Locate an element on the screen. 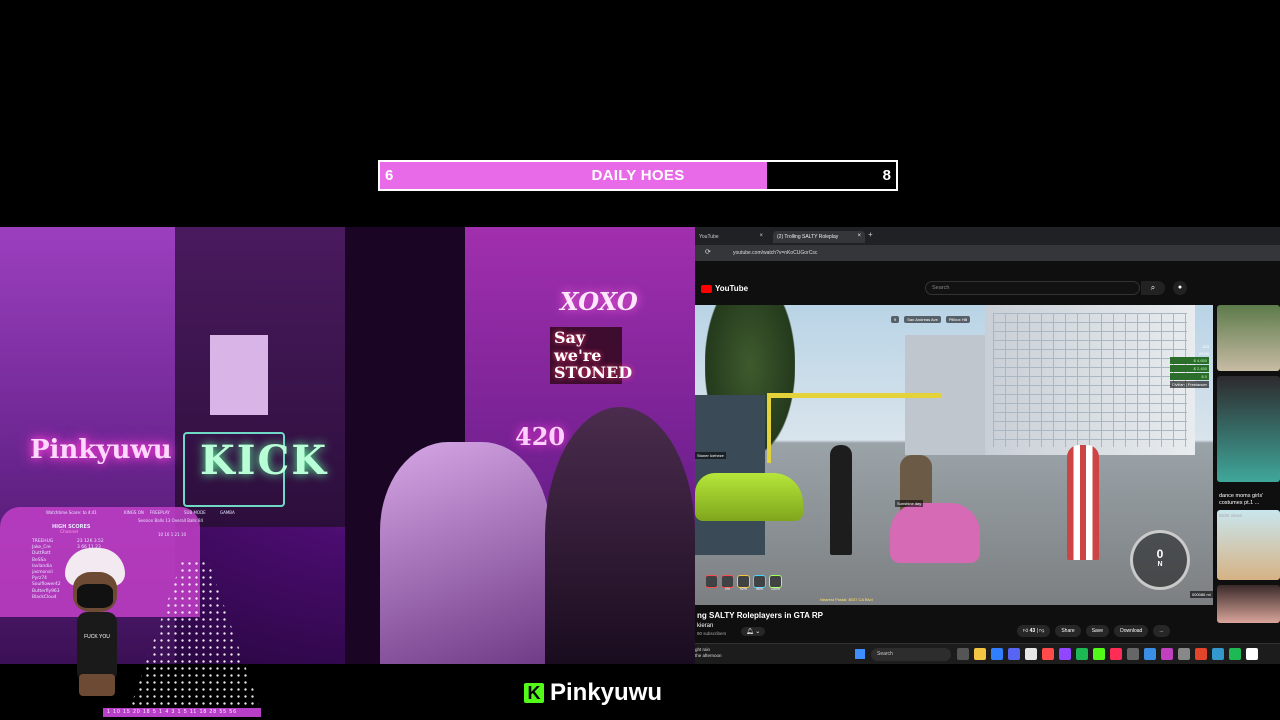 The width and height of the screenshot is (1280, 720). vtuber-avatar: FUCK YOU is located at coordinates (100, 623).